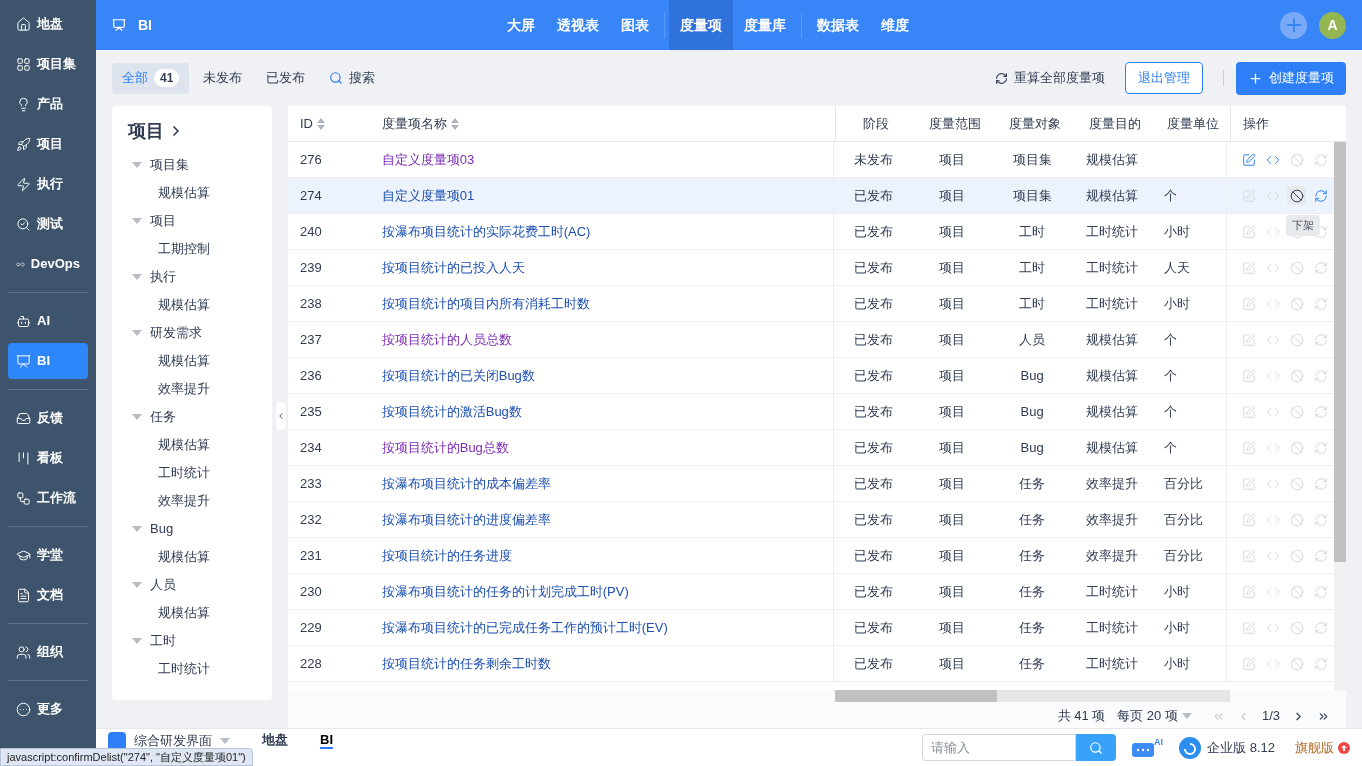  What do you see at coordinates (48, 418) in the screenshot?
I see `nav-item: 反馈` at bounding box center [48, 418].